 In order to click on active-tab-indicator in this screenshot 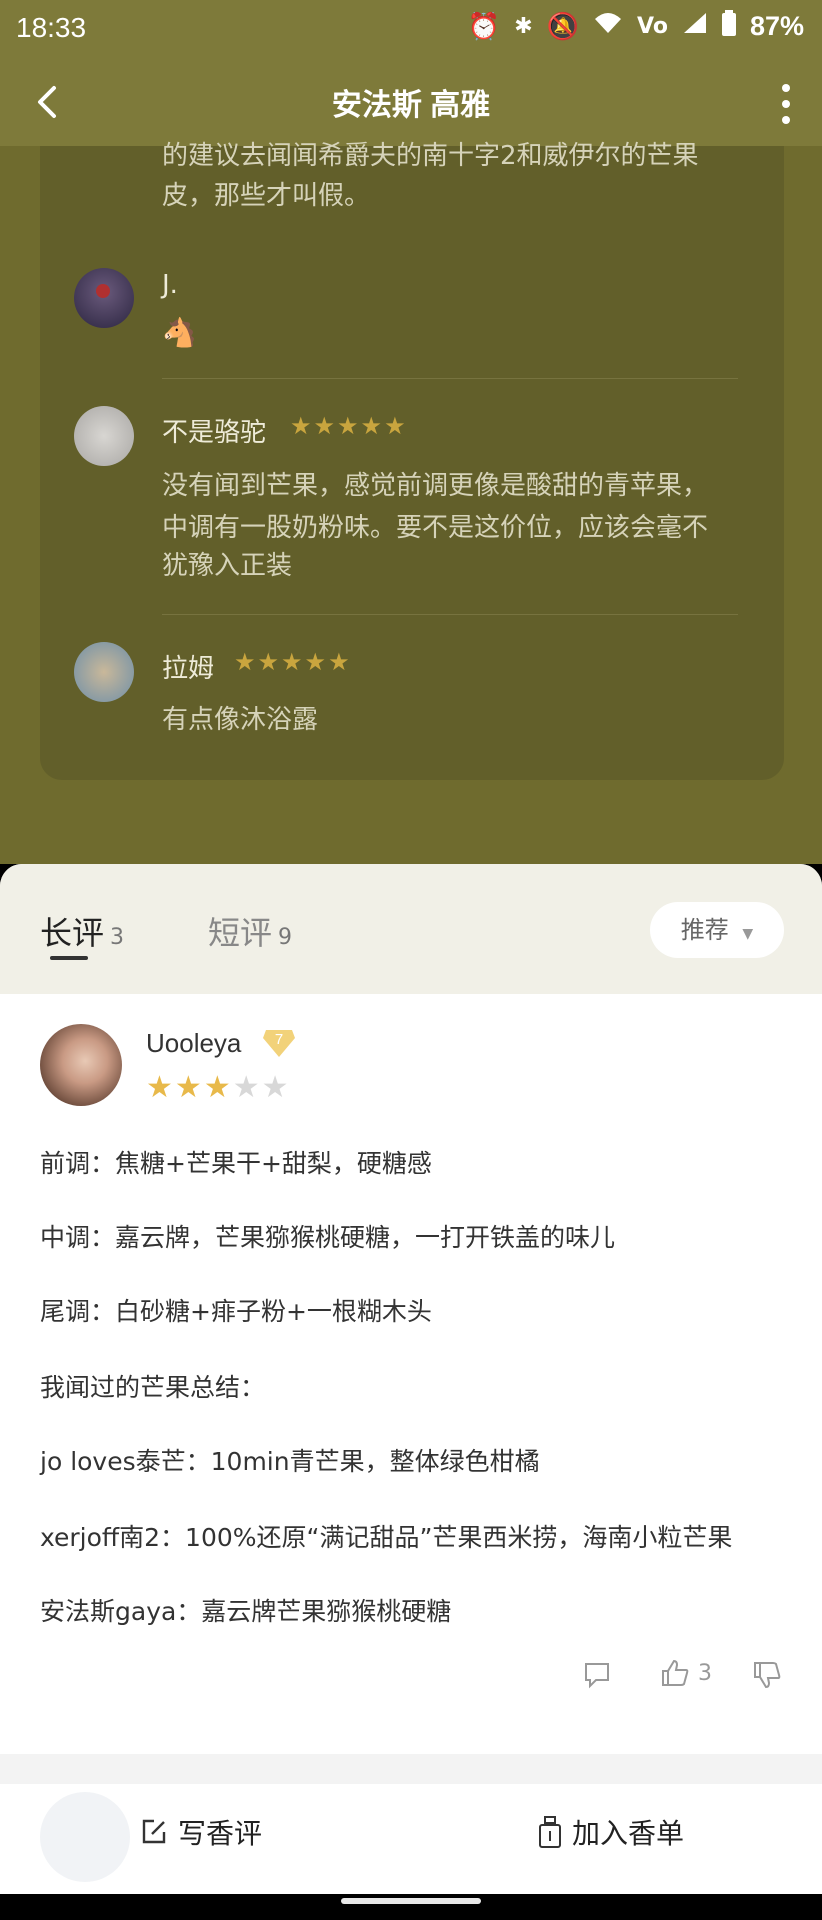, I will do `click(69, 958)`.